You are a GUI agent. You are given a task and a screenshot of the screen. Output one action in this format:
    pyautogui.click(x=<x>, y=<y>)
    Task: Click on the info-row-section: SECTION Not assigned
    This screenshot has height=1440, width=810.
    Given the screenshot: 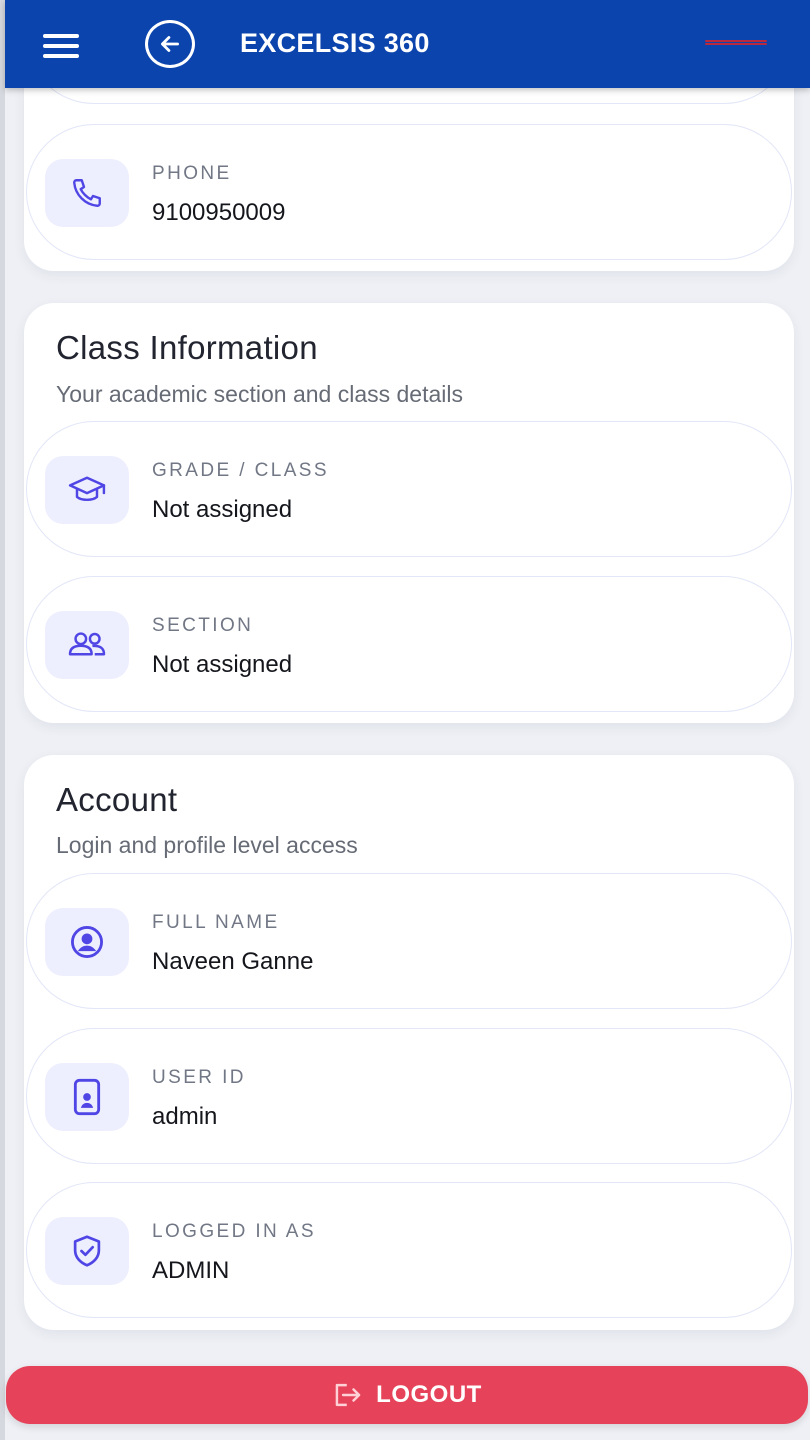 What is the action you would take?
    pyautogui.click(x=409, y=644)
    